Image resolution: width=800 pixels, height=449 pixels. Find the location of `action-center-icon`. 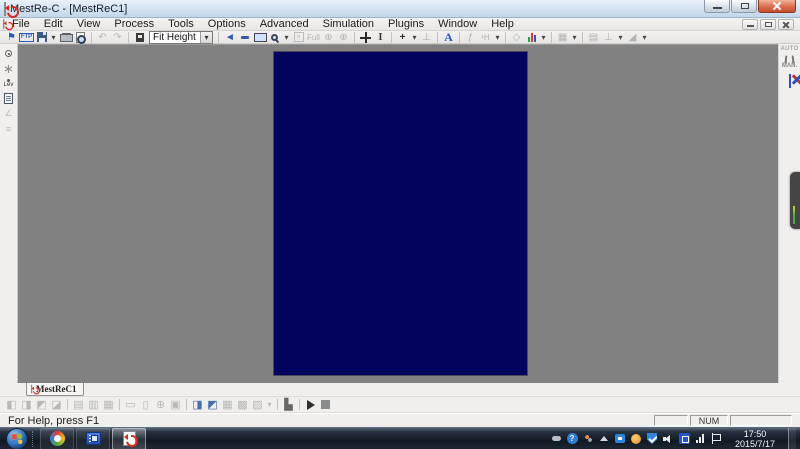

action-center-icon is located at coordinates (716, 439).